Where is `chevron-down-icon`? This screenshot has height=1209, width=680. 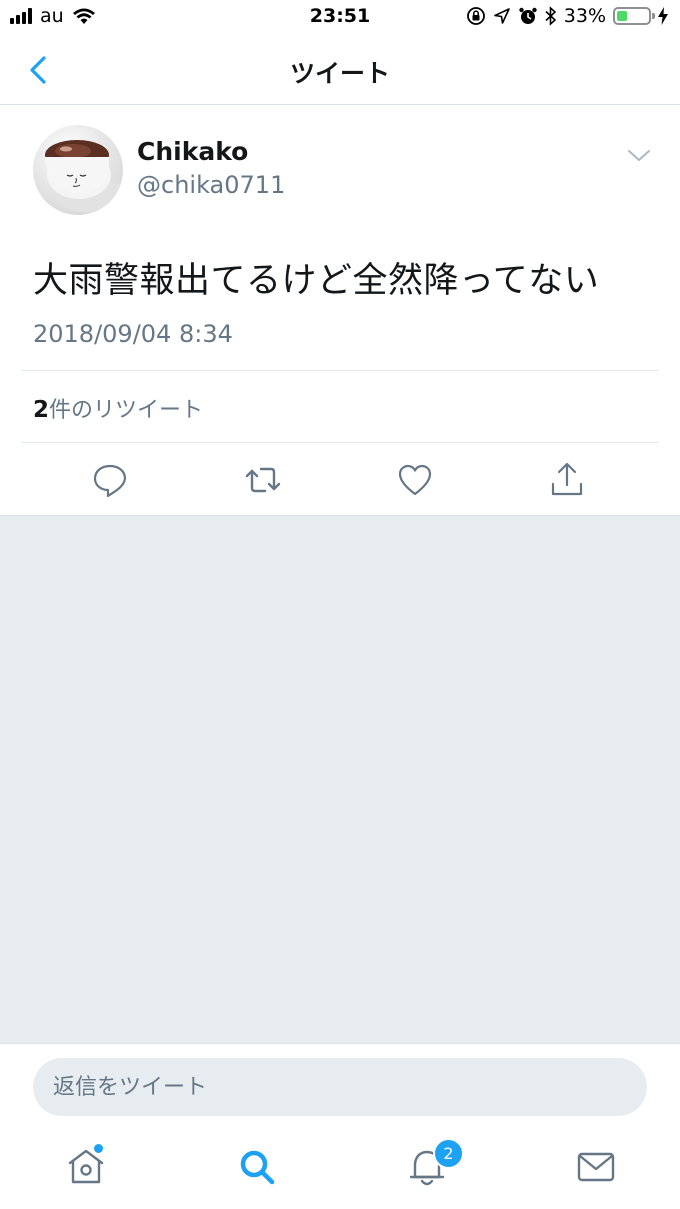
chevron-down-icon is located at coordinates (639, 155).